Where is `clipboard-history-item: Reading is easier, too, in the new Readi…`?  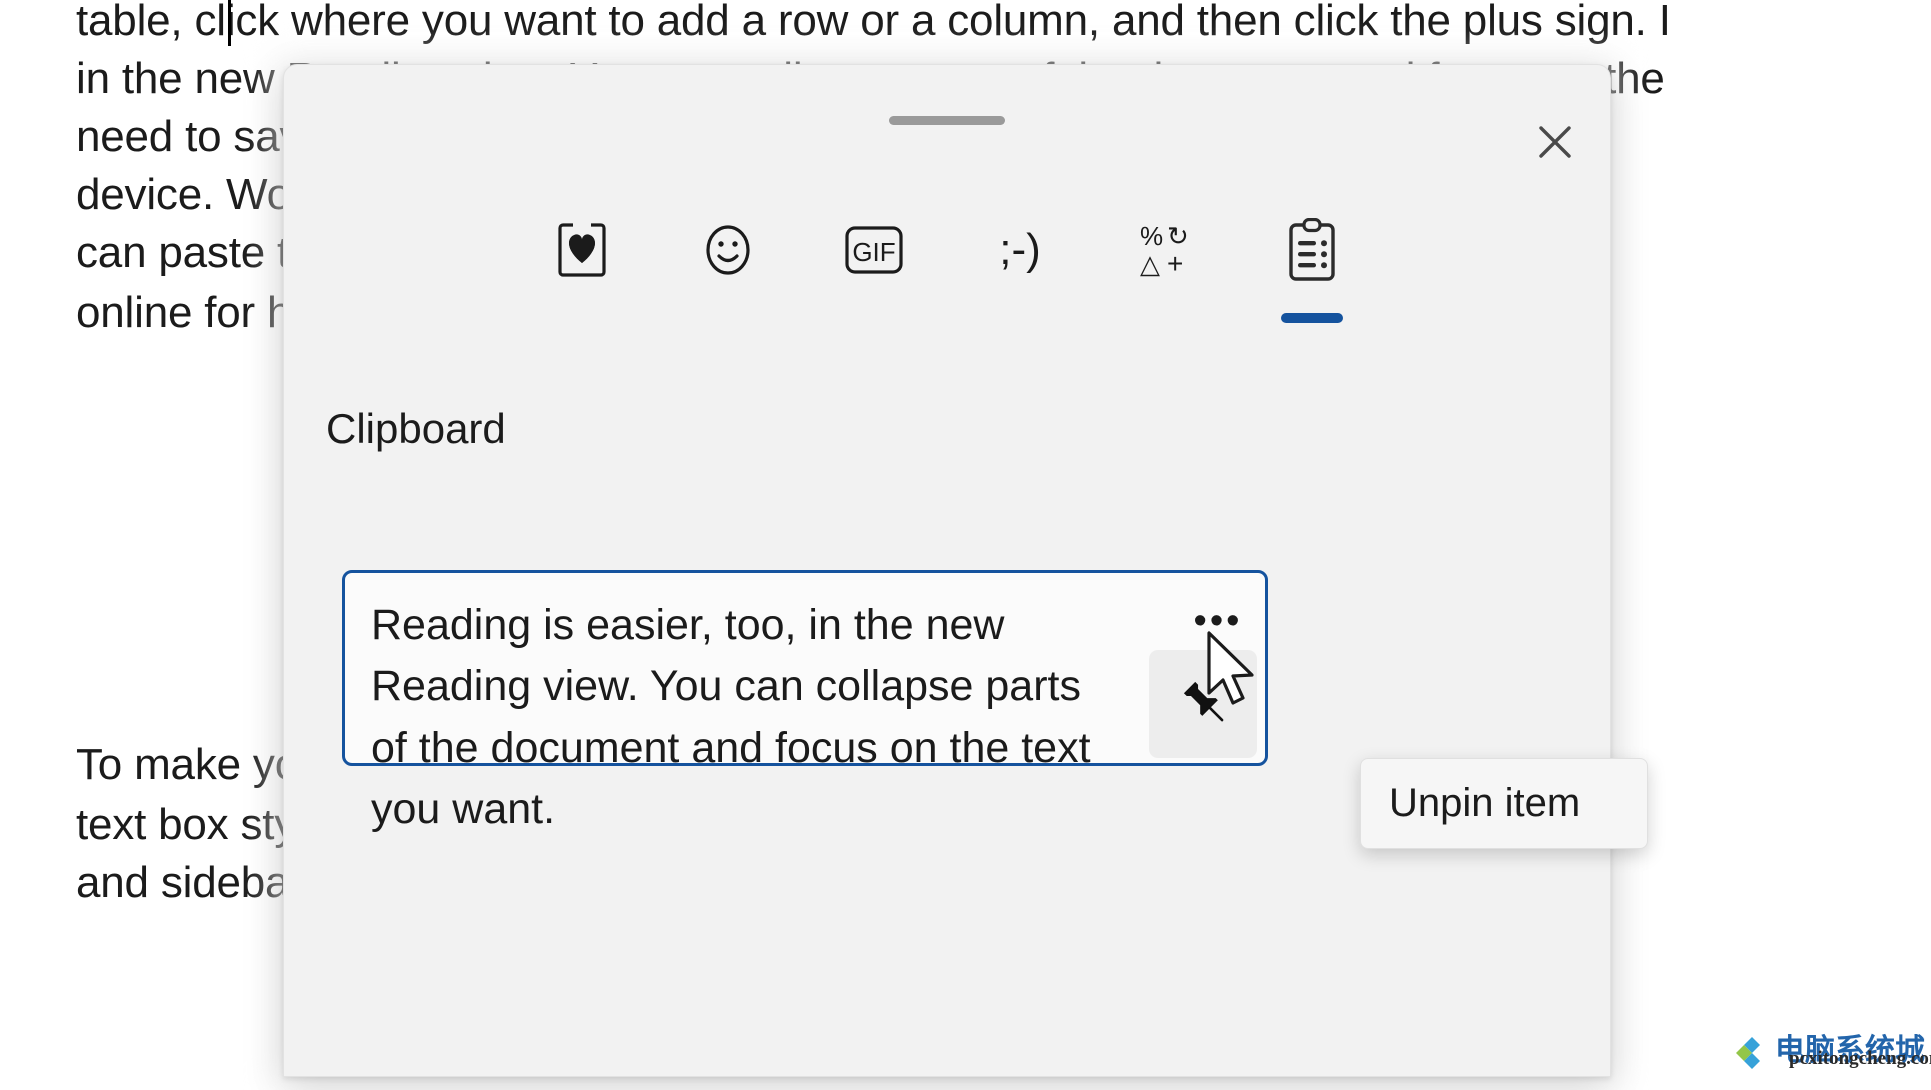
clipboard-history-item: Reading is easier, too, in the new Readi… is located at coordinates (805, 701).